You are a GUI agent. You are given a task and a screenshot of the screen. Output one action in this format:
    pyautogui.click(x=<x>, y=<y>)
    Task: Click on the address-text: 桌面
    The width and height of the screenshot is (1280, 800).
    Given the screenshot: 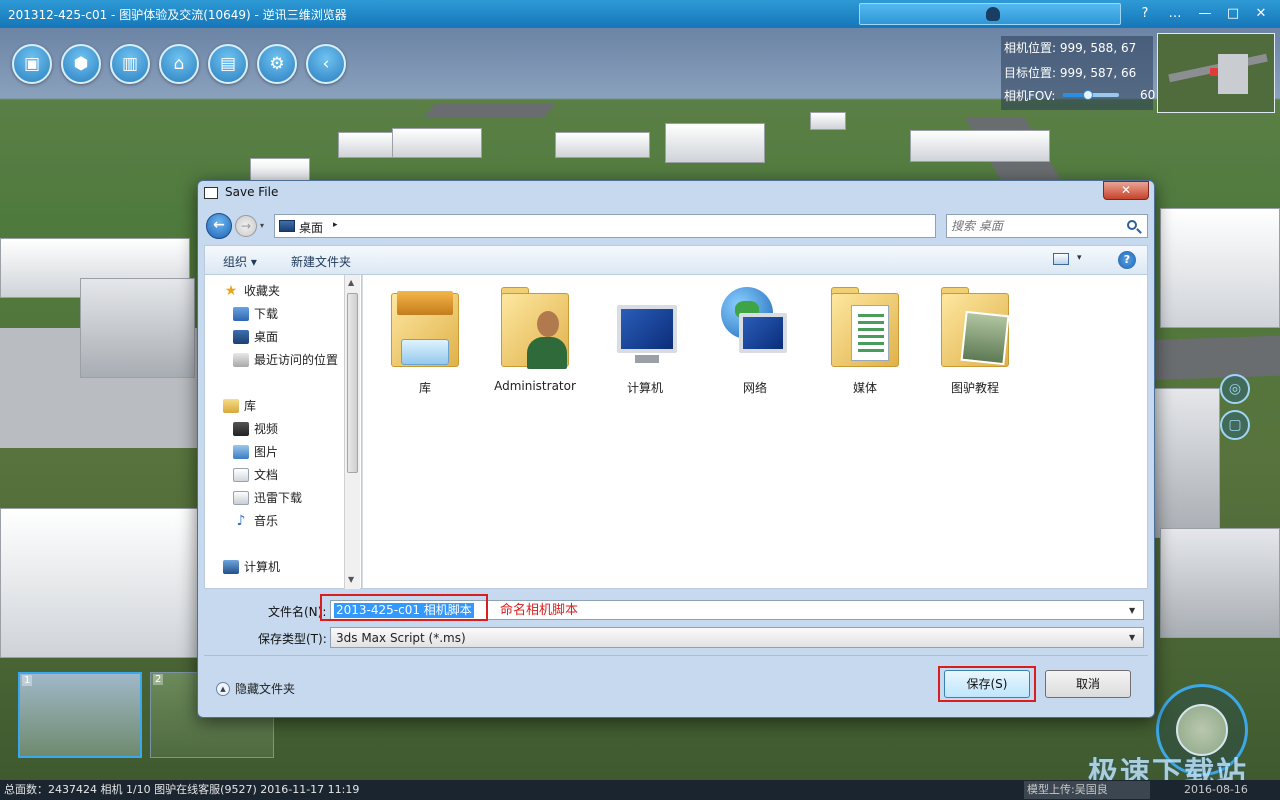 What is the action you would take?
    pyautogui.click(x=311, y=227)
    